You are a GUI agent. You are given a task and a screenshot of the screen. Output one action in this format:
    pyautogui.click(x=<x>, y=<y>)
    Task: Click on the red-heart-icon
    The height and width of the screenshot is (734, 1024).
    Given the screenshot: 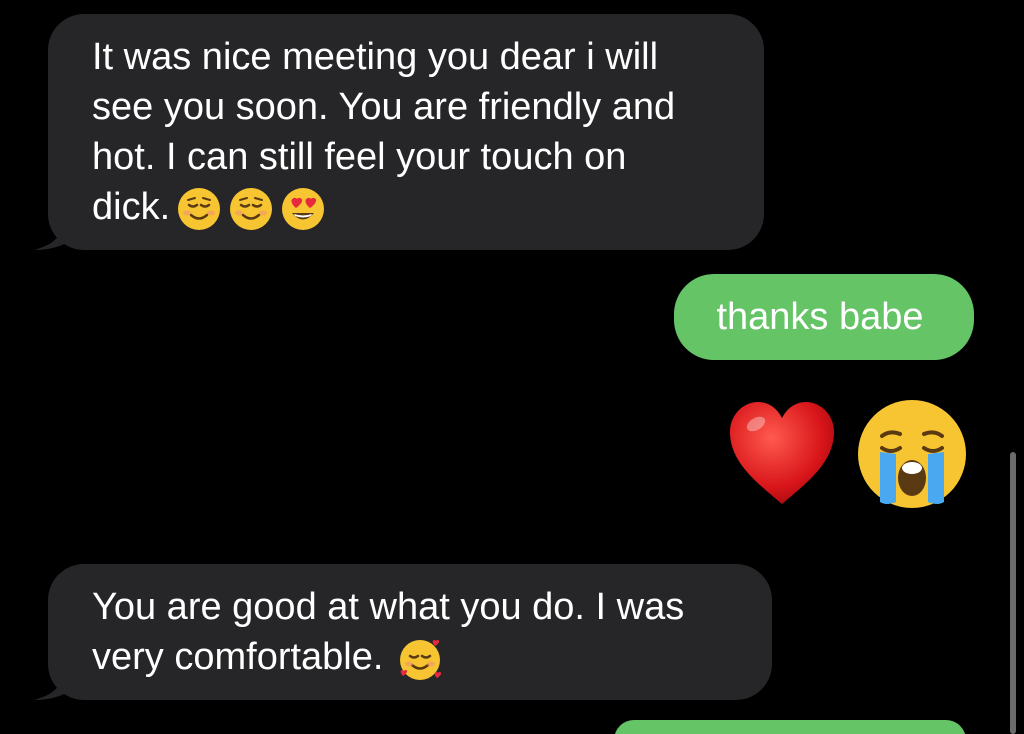 What is the action you would take?
    pyautogui.click(x=782, y=454)
    